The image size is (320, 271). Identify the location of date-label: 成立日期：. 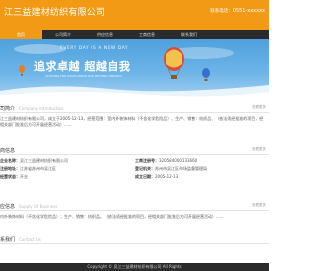
(145, 176).